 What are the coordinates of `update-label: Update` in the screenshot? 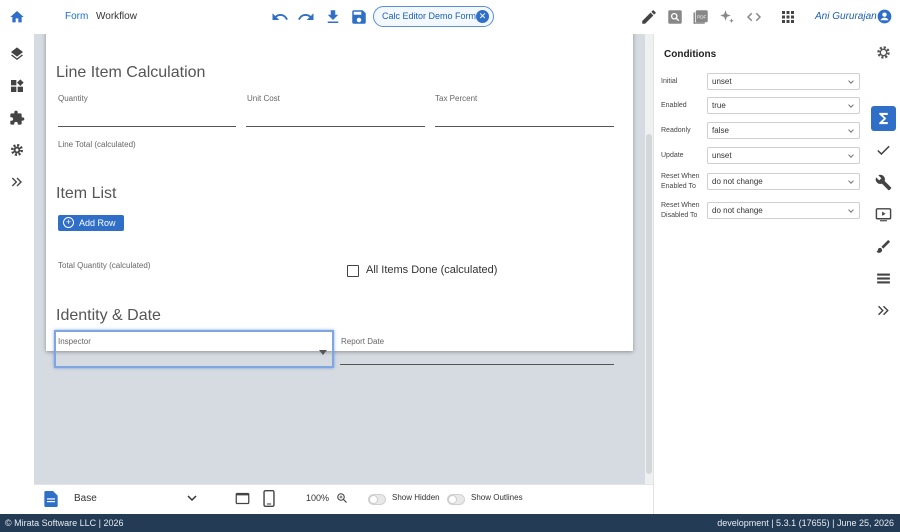 It's located at (672, 155).